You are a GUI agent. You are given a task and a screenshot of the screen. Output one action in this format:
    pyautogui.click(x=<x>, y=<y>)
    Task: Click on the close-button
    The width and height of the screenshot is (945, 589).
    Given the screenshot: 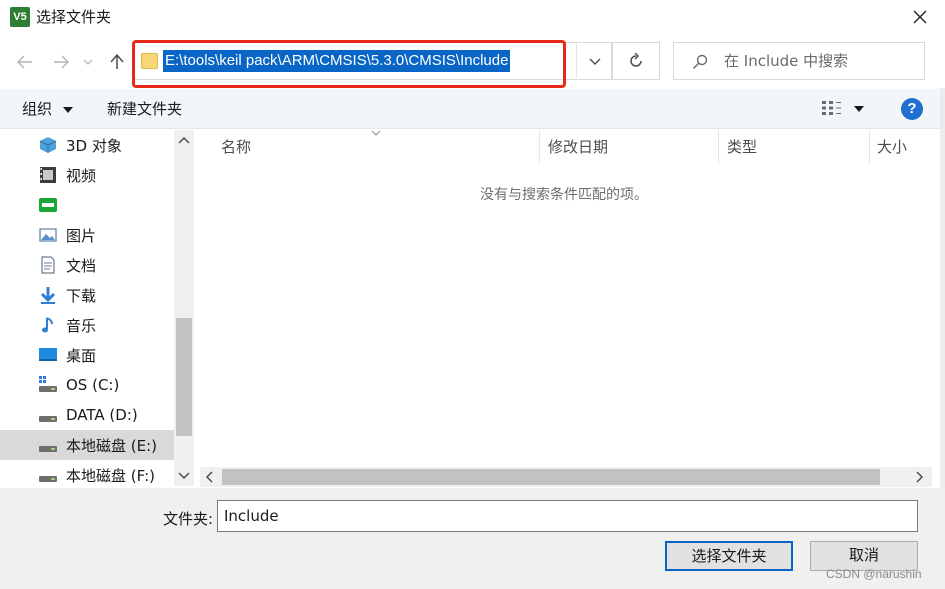 What is the action you would take?
    pyautogui.click(x=920, y=17)
    